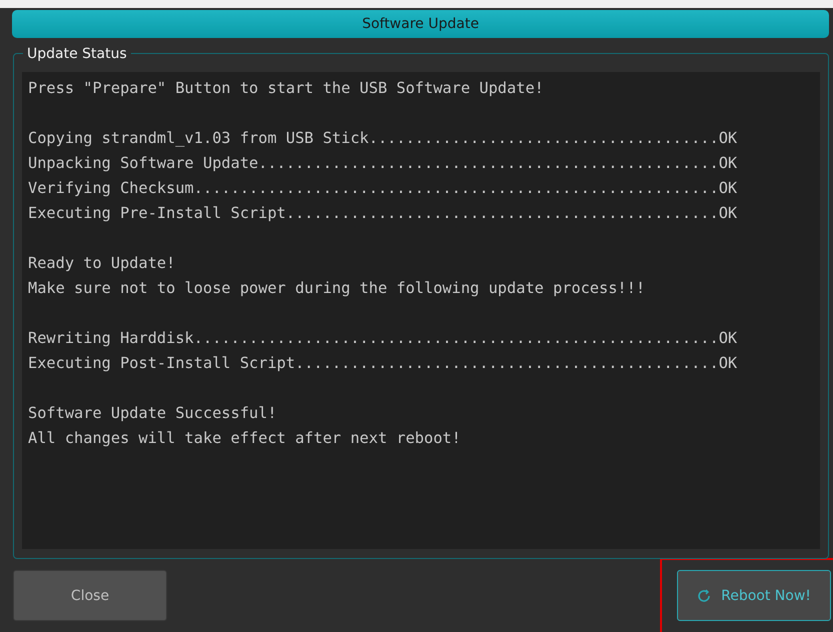  What do you see at coordinates (383, 363) in the screenshot?
I see `log-line: Executing Post-Install Script..............................................OK` at bounding box center [383, 363].